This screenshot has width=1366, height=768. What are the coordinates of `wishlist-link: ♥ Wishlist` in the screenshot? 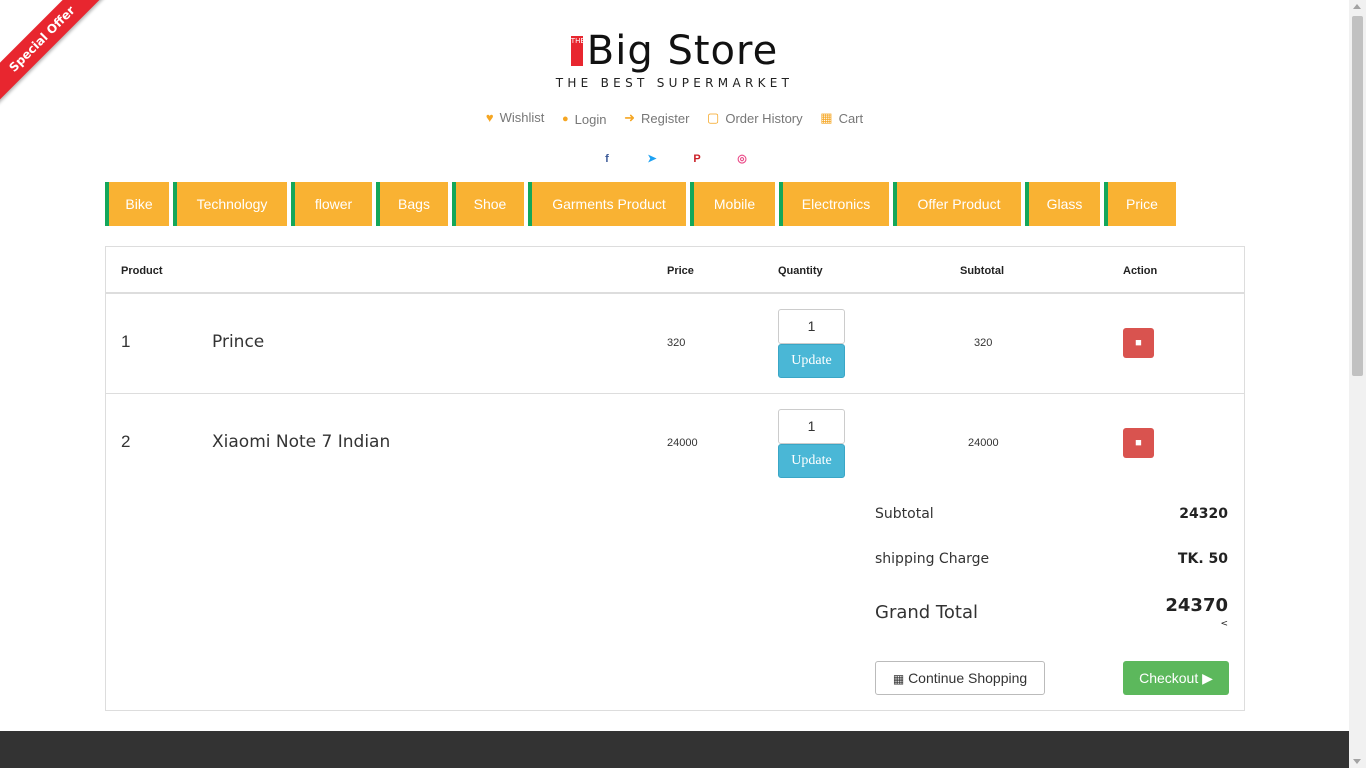 It's located at (515, 117).